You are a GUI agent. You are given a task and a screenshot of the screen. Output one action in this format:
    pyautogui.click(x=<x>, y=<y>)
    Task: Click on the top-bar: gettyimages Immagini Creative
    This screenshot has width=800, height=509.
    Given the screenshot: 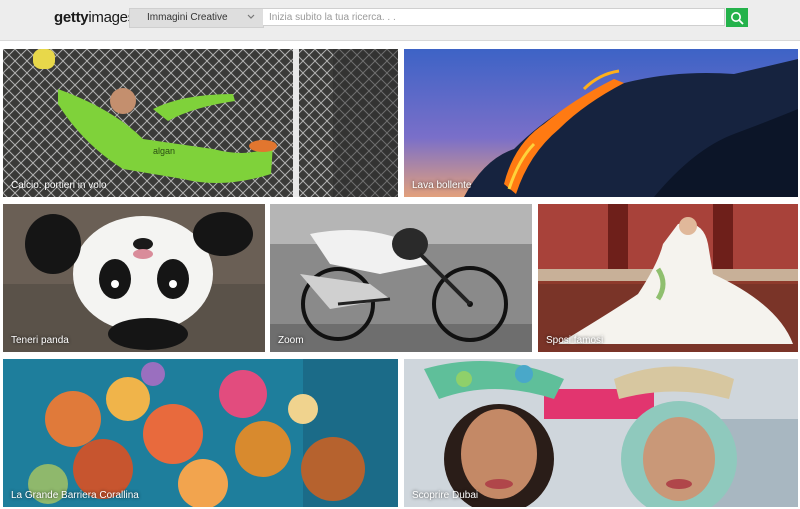 What is the action you would take?
    pyautogui.click(x=400, y=20)
    